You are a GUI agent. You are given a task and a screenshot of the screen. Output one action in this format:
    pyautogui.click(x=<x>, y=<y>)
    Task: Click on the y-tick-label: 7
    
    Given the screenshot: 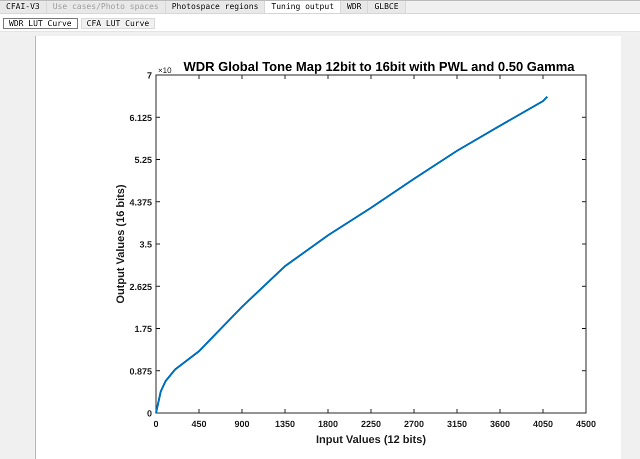 What is the action you would take?
    pyautogui.click(x=149, y=75)
    